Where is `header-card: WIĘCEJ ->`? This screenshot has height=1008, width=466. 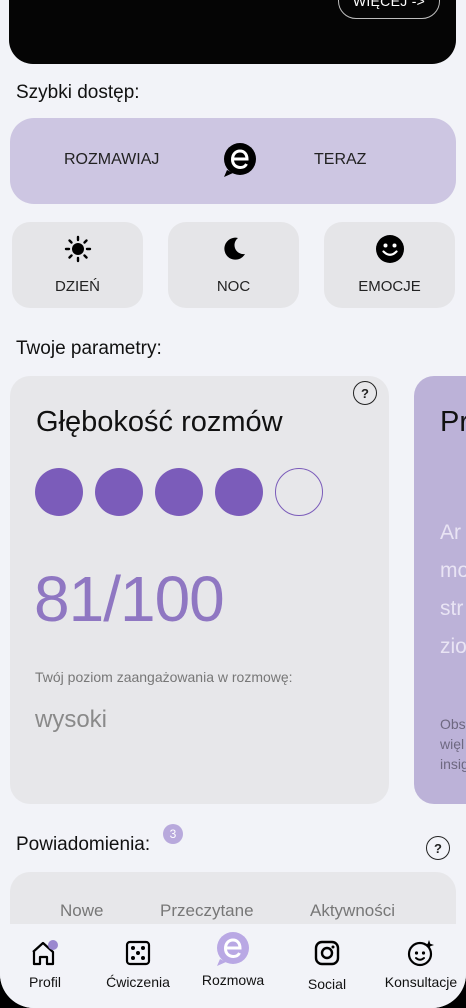
header-card: WIĘCEJ -> is located at coordinates (232, 32).